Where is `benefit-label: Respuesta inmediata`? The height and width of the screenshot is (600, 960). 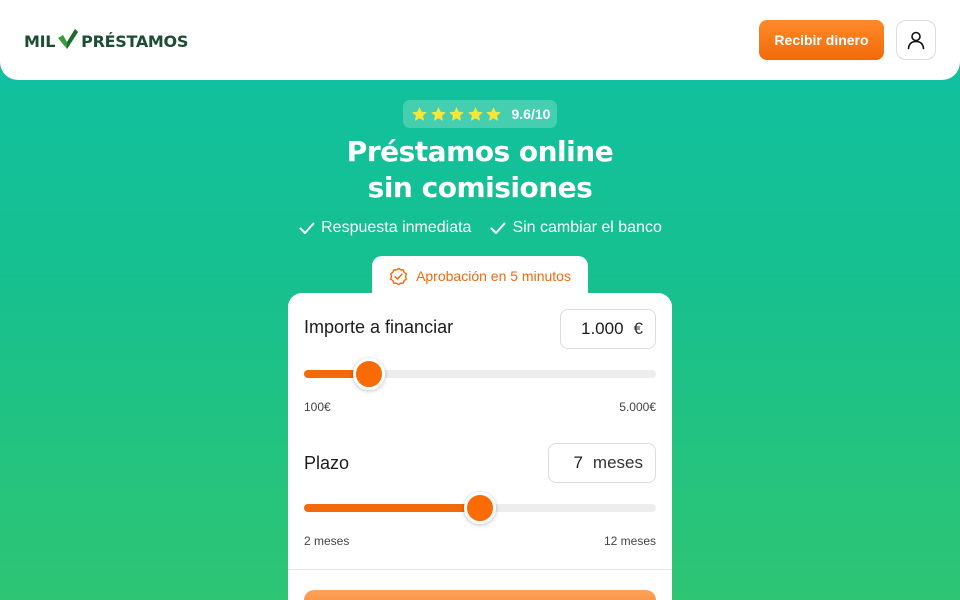
benefit-label: Respuesta inmediata is located at coordinates (396, 227).